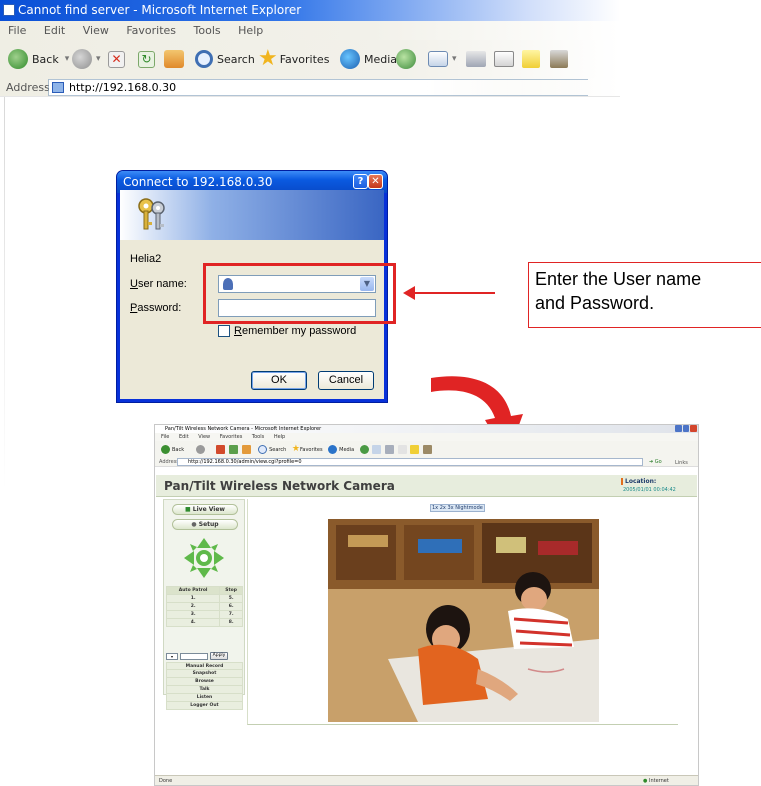 This screenshot has height=786, width=761. What do you see at coordinates (207, 30) in the screenshot?
I see `menu-tools: Tools` at bounding box center [207, 30].